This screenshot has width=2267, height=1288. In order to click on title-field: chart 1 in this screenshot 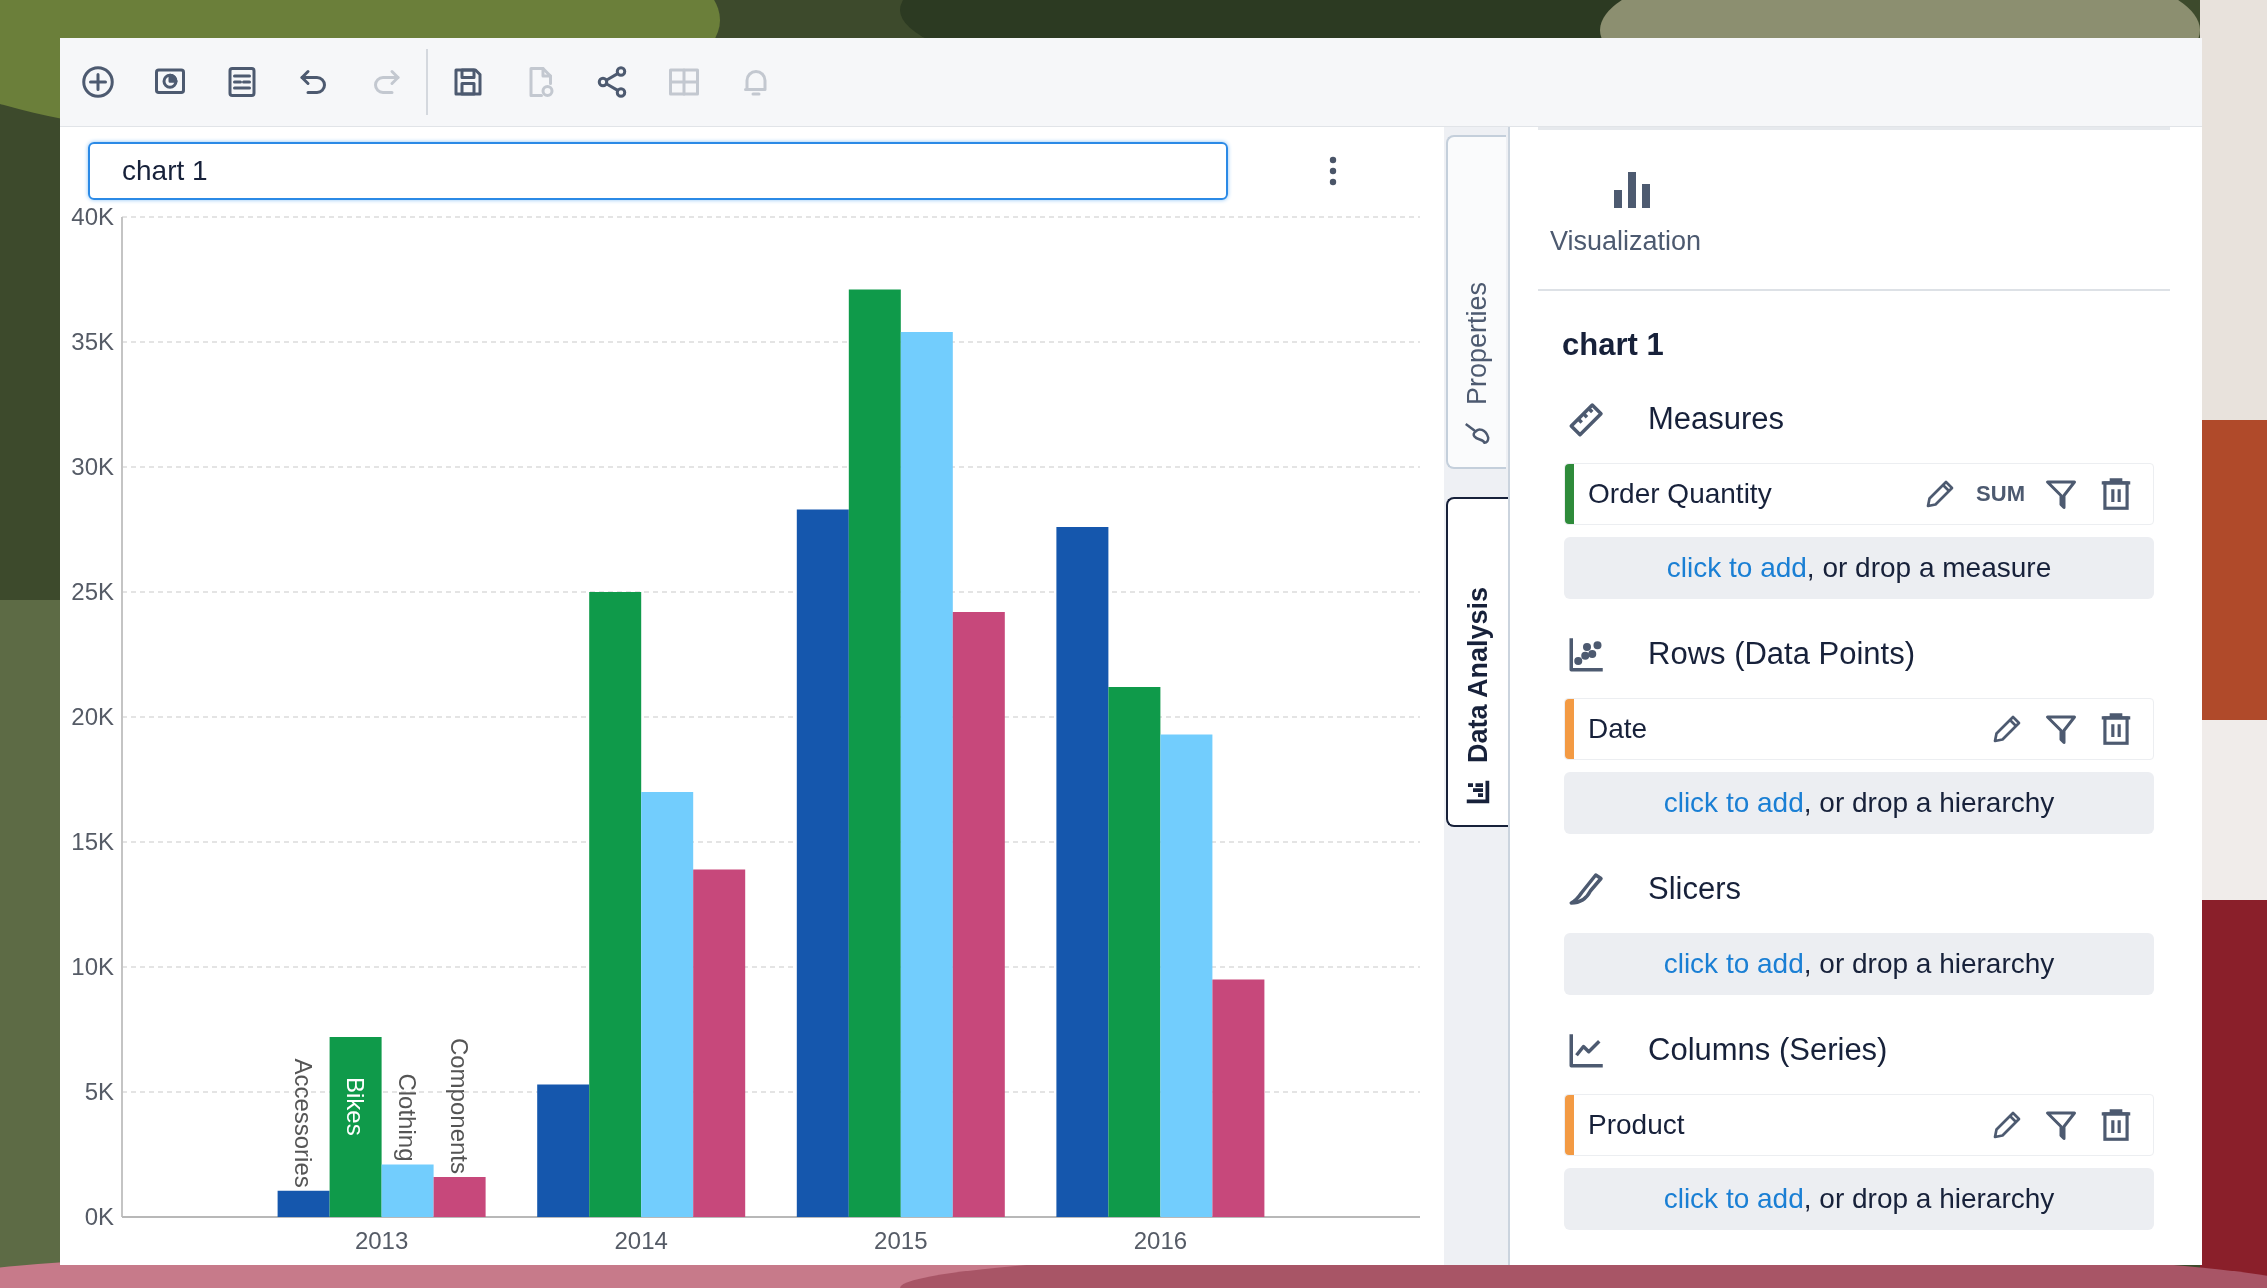, I will do `click(658, 171)`.